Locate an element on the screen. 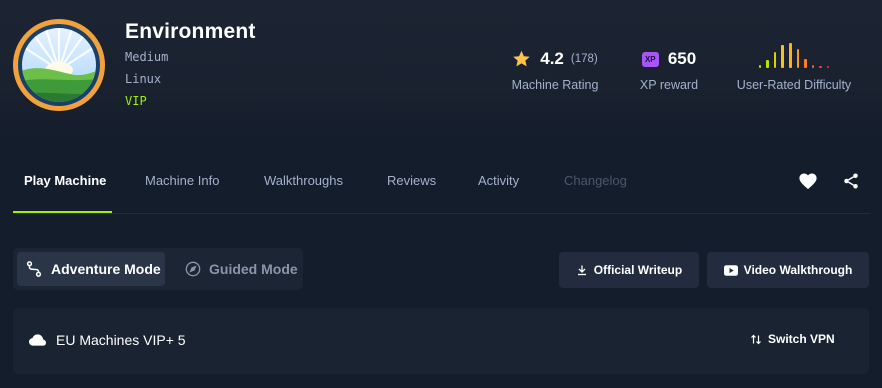 This screenshot has width=882, height=388. tab-activity: Activity is located at coordinates (498, 180).